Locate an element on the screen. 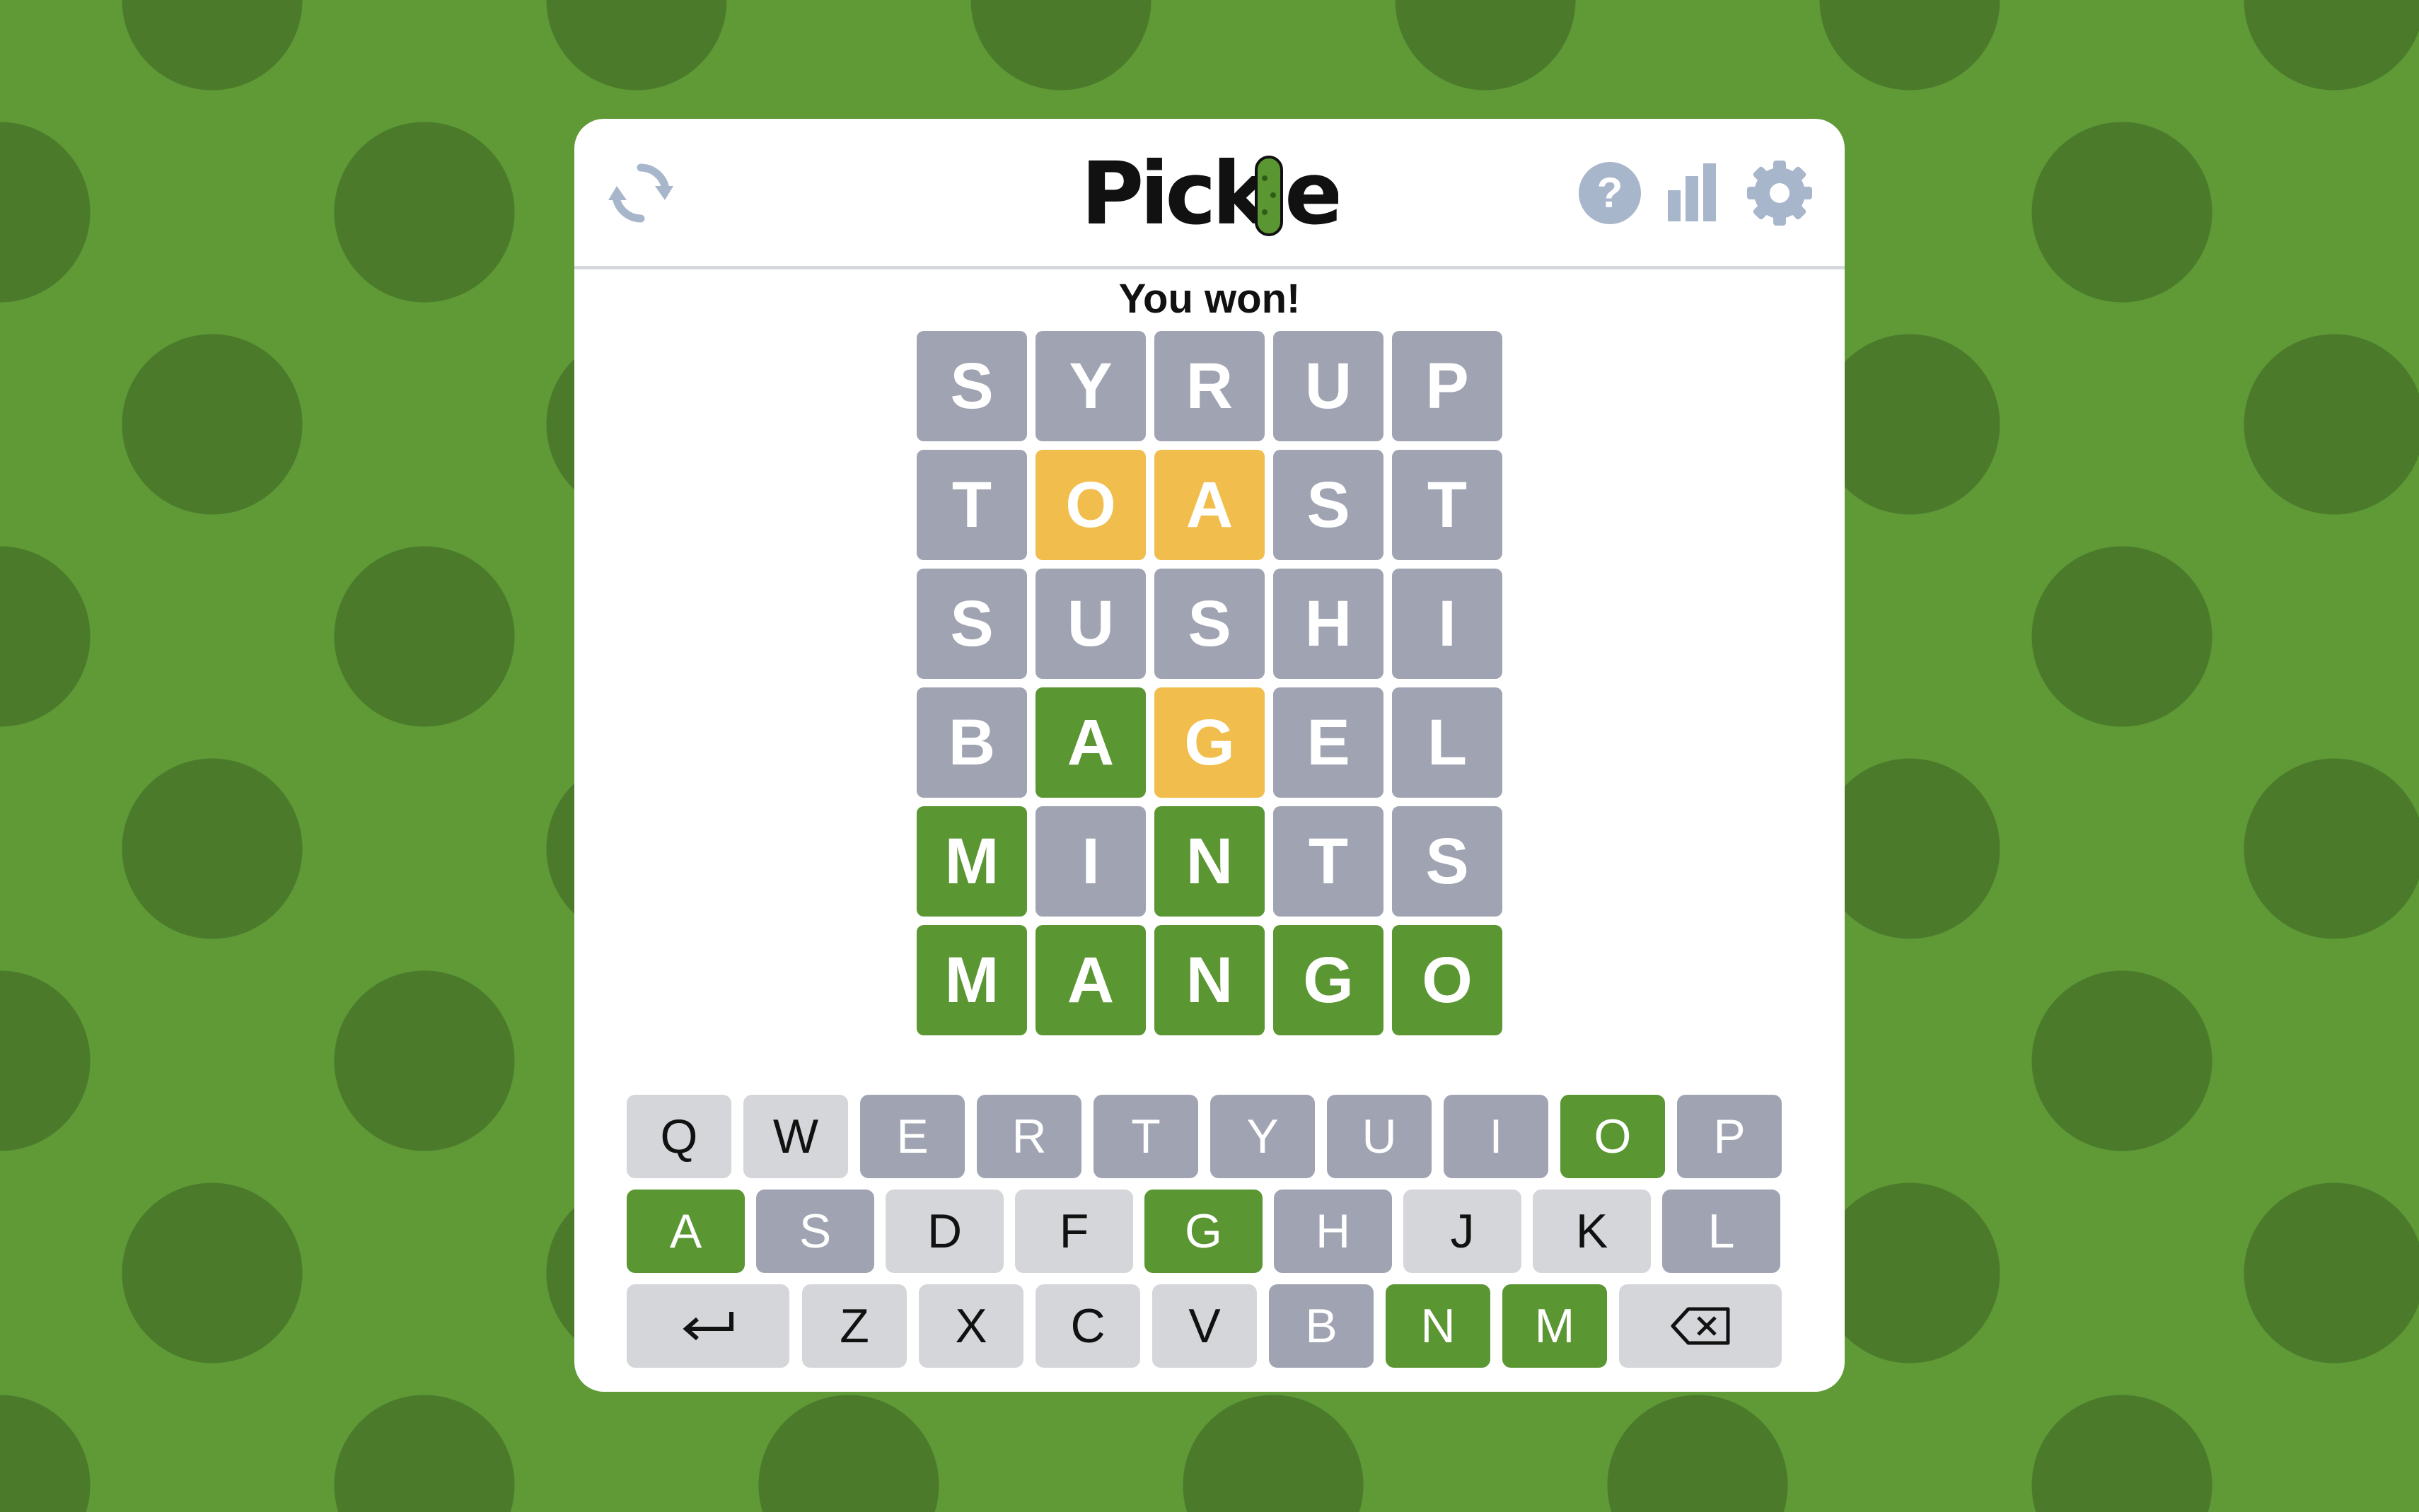 The image size is (2419, 1512). key-q: Q is located at coordinates (679, 1136).